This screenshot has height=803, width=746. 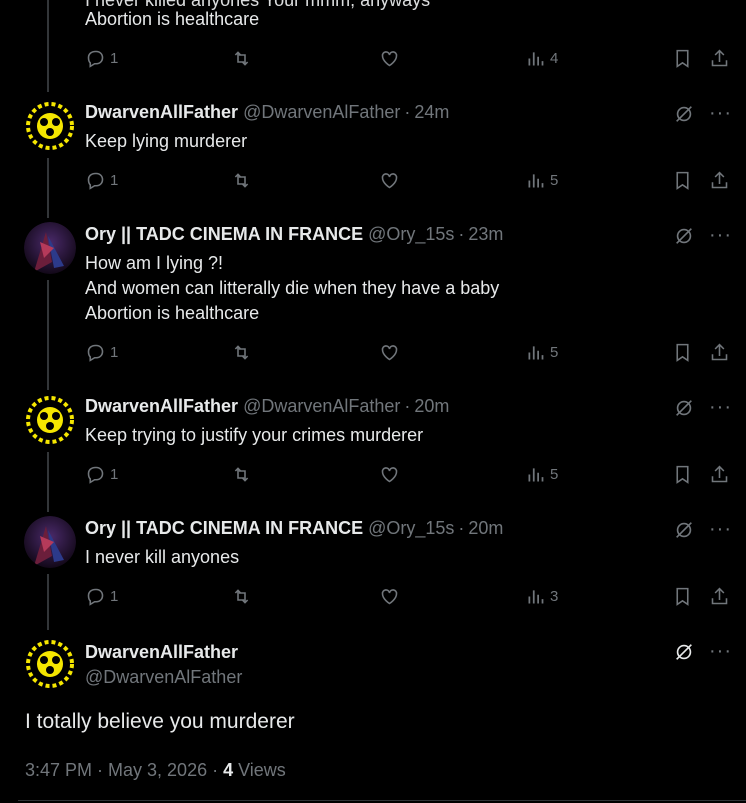 I want to click on tweet-text: I totally believe you murderer, so click(x=160, y=721).